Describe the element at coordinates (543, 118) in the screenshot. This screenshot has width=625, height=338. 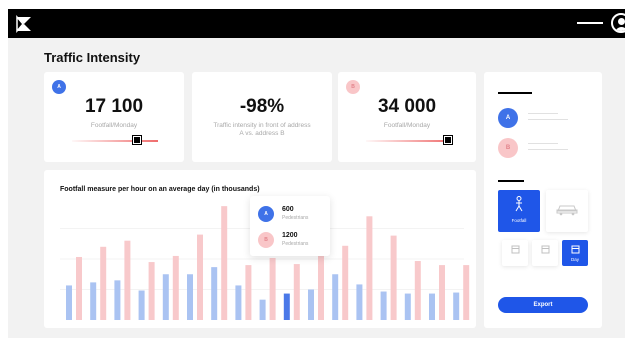
I see `legend-item-a: A` at that location.